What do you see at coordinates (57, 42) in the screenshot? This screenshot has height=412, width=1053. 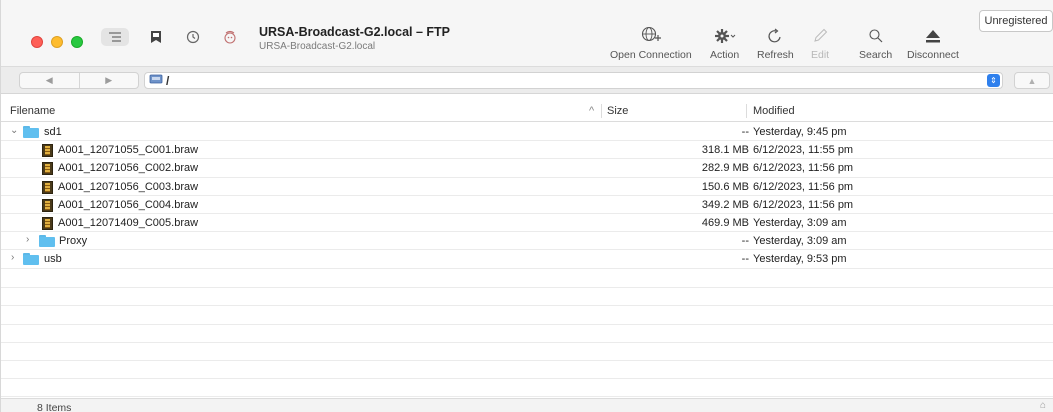 I see `minimize-window-button` at bounding box center [57, 42].